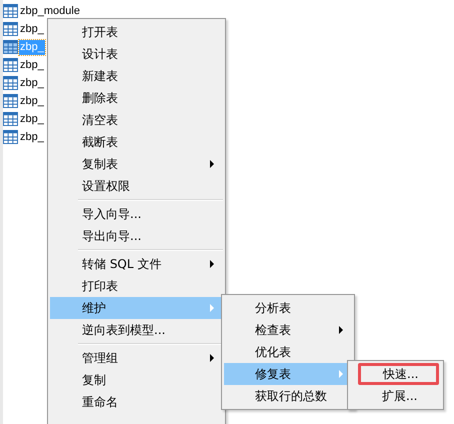  I want to click on menu-item: 复制表, so click(136, 164).